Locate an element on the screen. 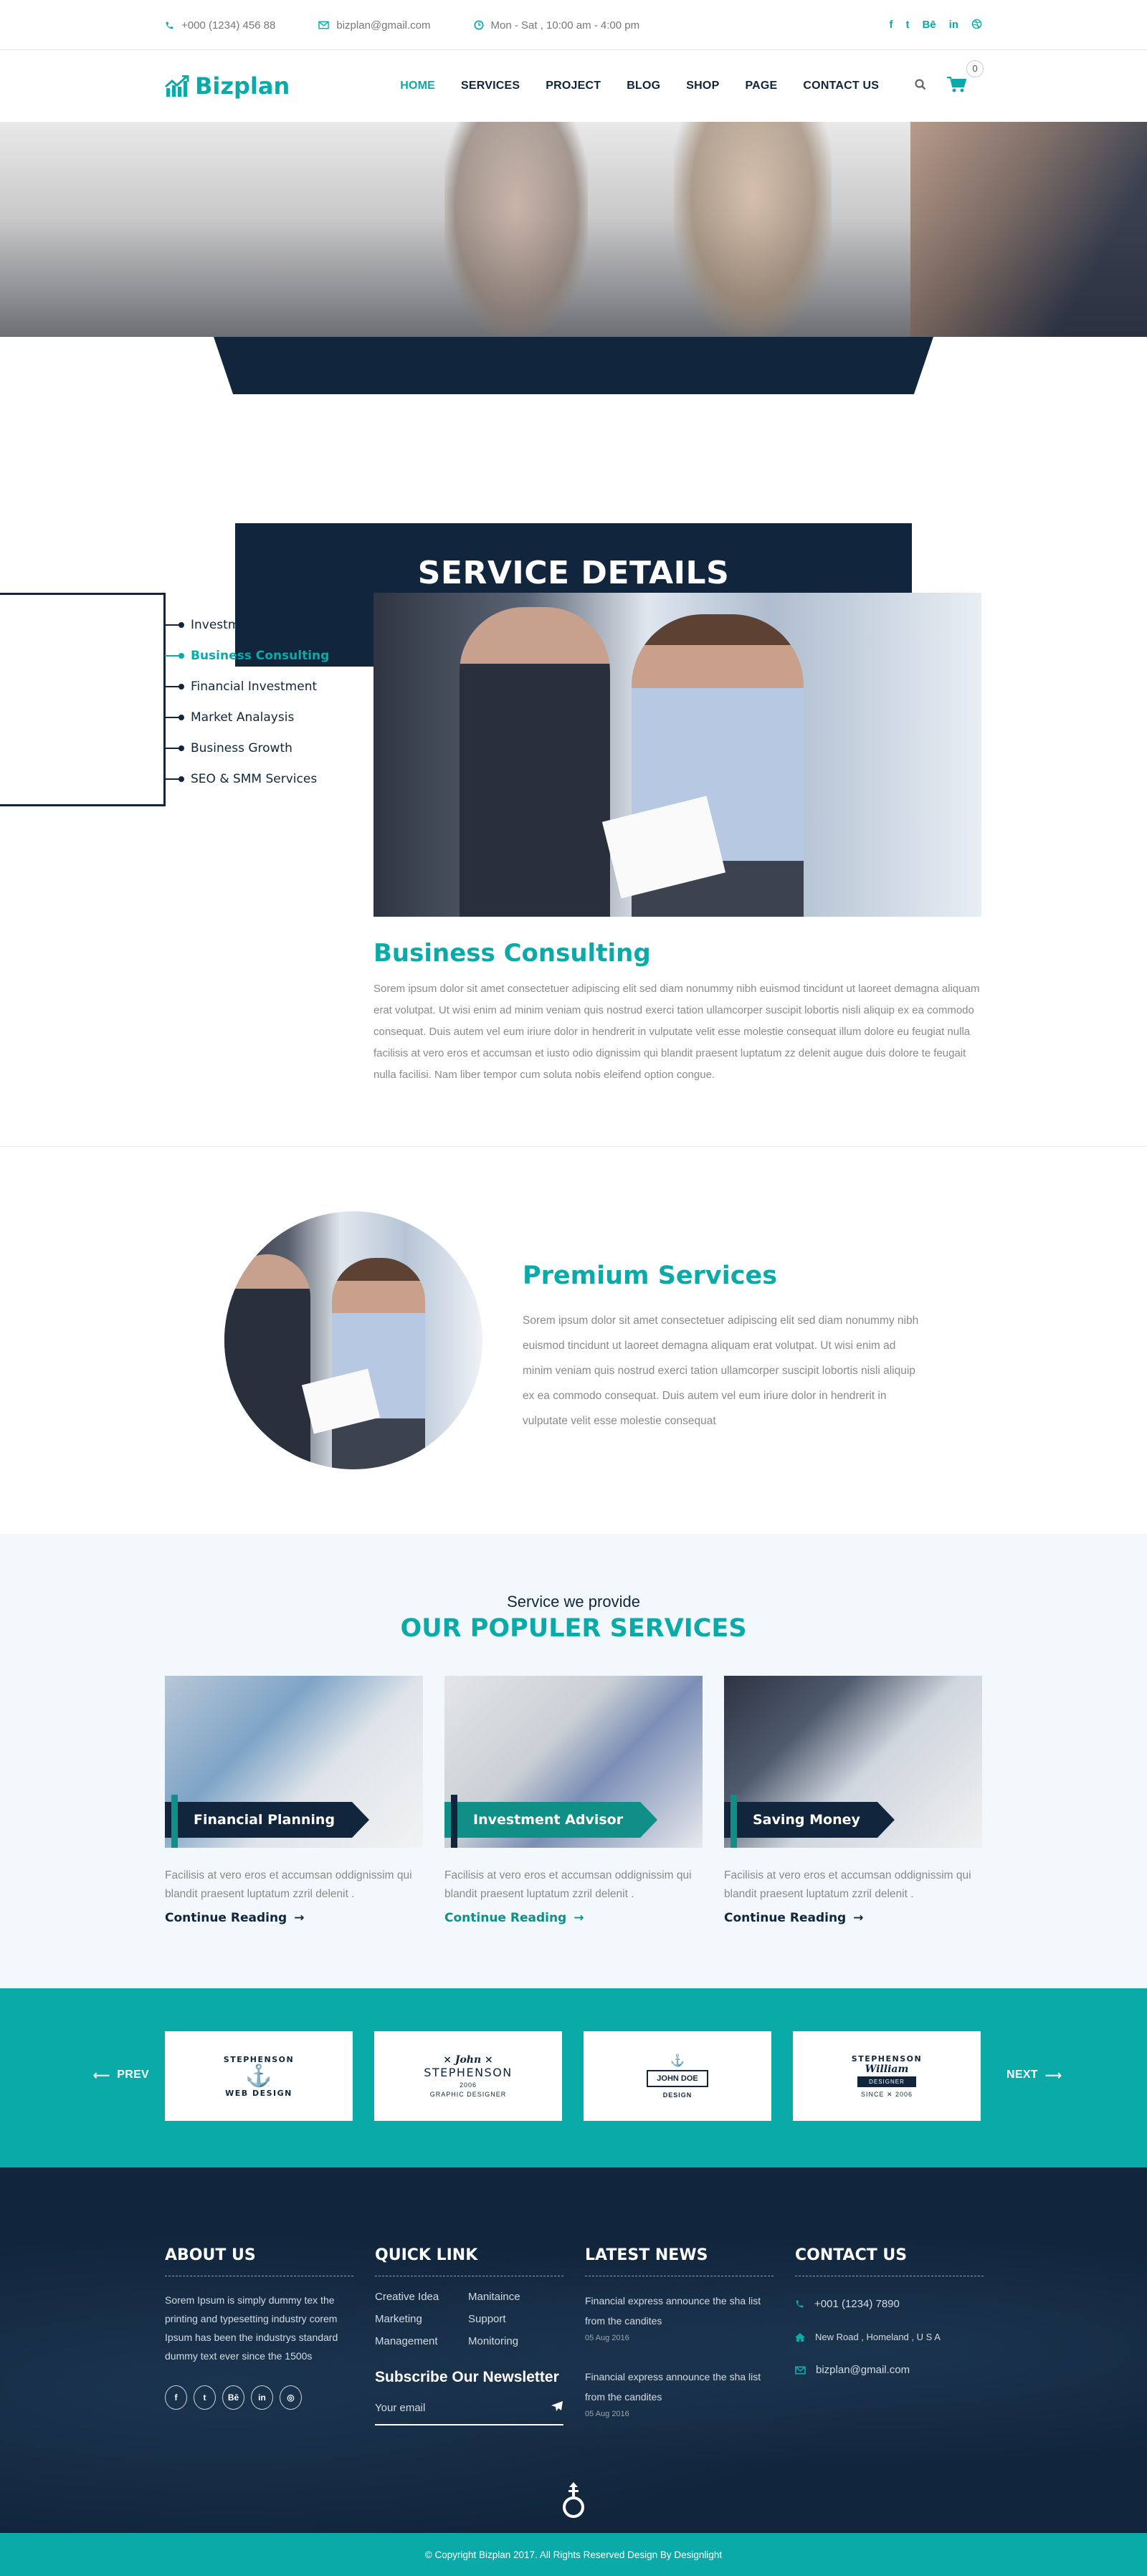 The width and height of the screenshot is (1147, 2576). sidebar-frame is located at coordinates (83, 699).